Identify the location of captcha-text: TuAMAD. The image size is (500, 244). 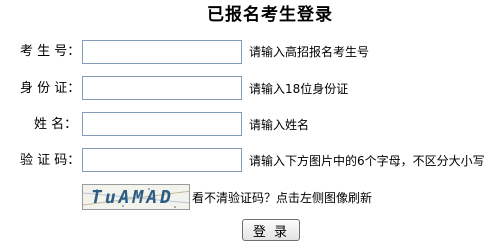
(133, 197).